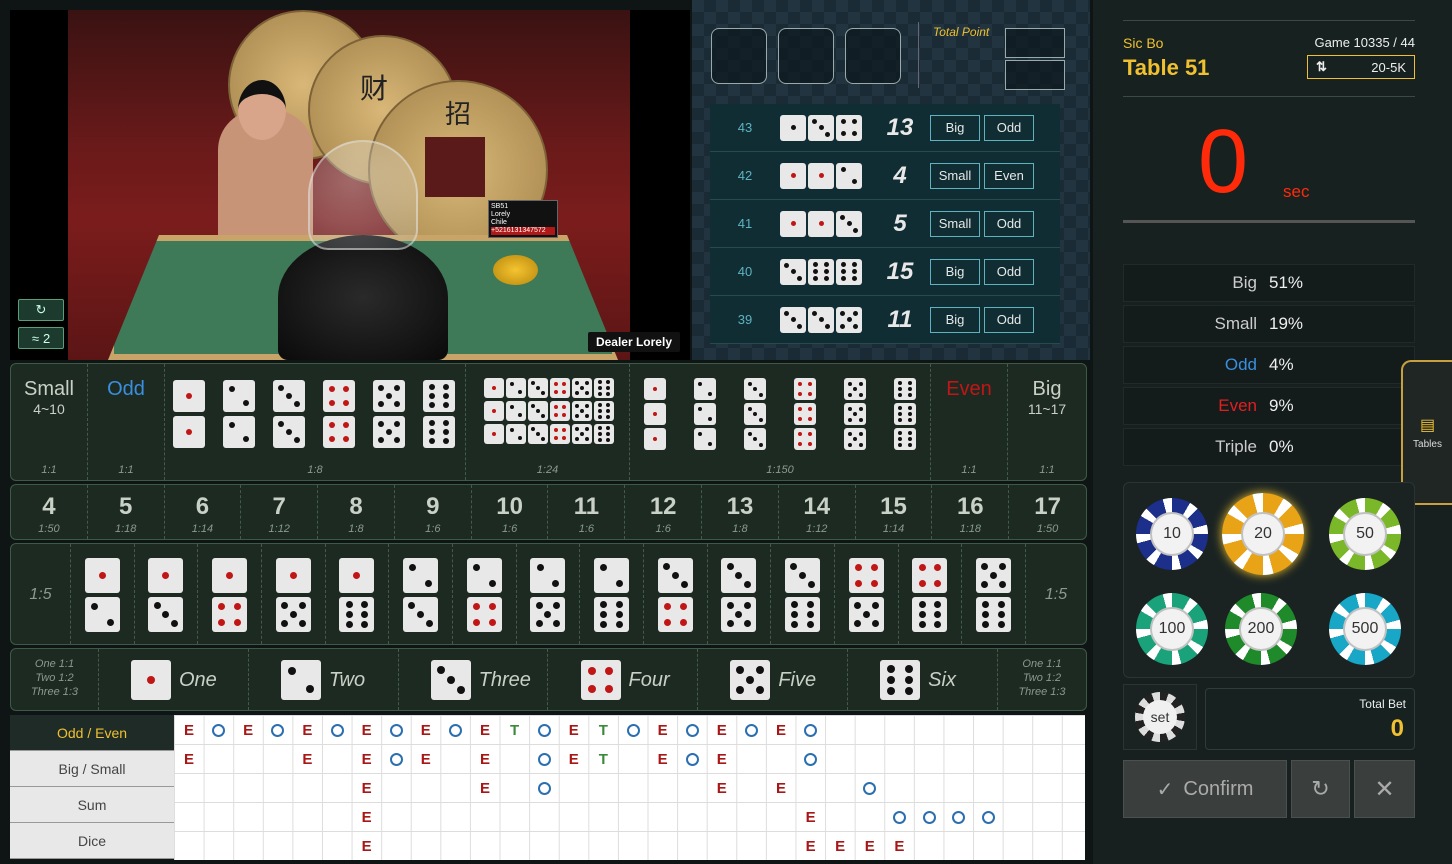 The width and height of the screenshot is (1452, 864). Describe the element at coordinates (664, 512) in the screenshot. I see `bet-sum-12: 12 1:6` at that location.